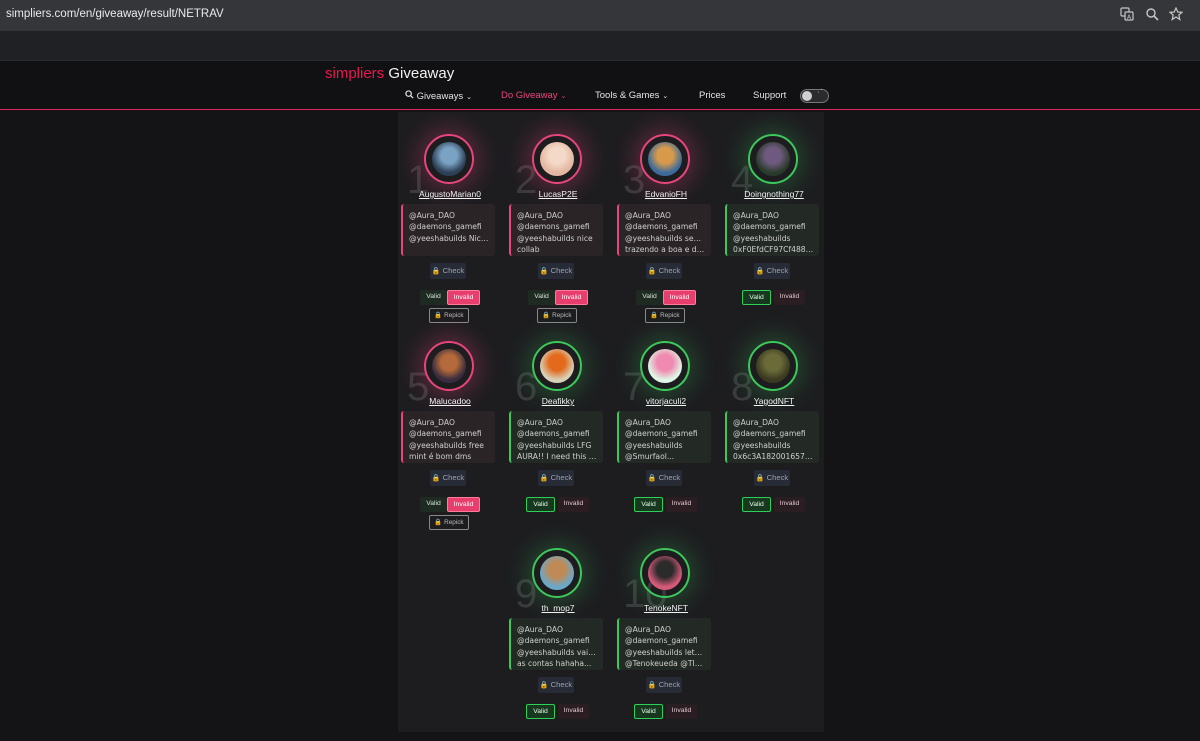 The width and height of the screenshot is (1200, 741). I want to click on theme-toggle: ⋅˙, so click(814, 95).